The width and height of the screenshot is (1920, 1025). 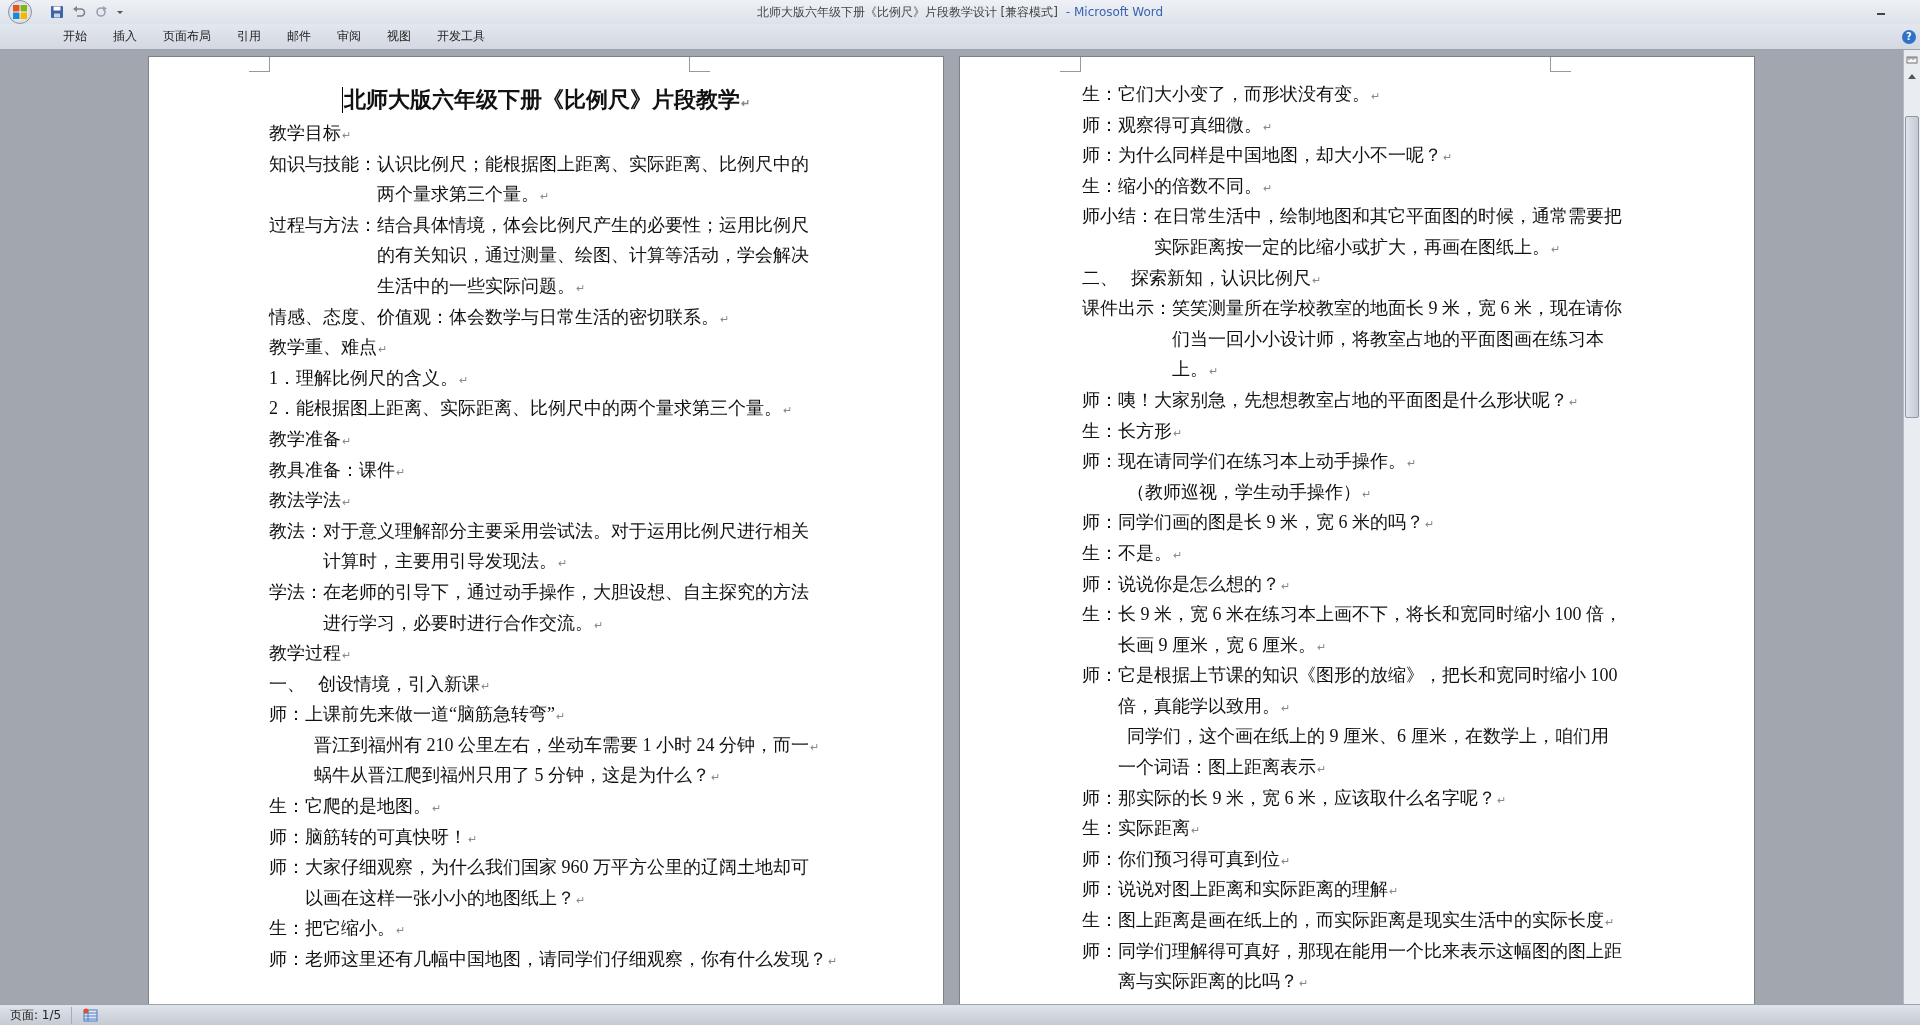 I want to click on window-title: 北师大版六年级下册《比例尺》片段教学设计 [兼容模式], so click(x=907, y=11).